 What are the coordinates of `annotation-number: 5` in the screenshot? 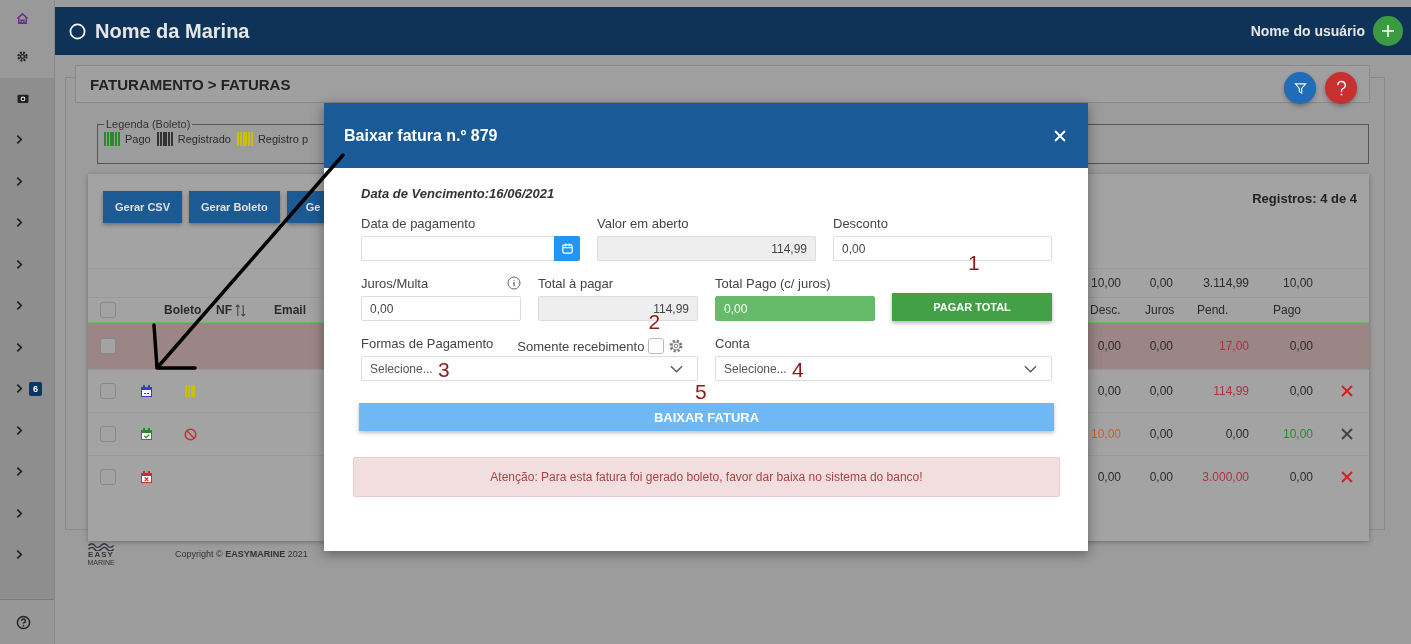 It's located at (701, 391).